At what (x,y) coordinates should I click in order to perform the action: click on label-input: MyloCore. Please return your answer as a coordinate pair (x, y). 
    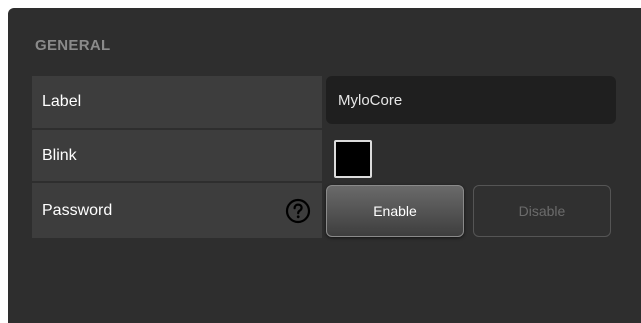
    Looking at the image, I should click on (471, 100).